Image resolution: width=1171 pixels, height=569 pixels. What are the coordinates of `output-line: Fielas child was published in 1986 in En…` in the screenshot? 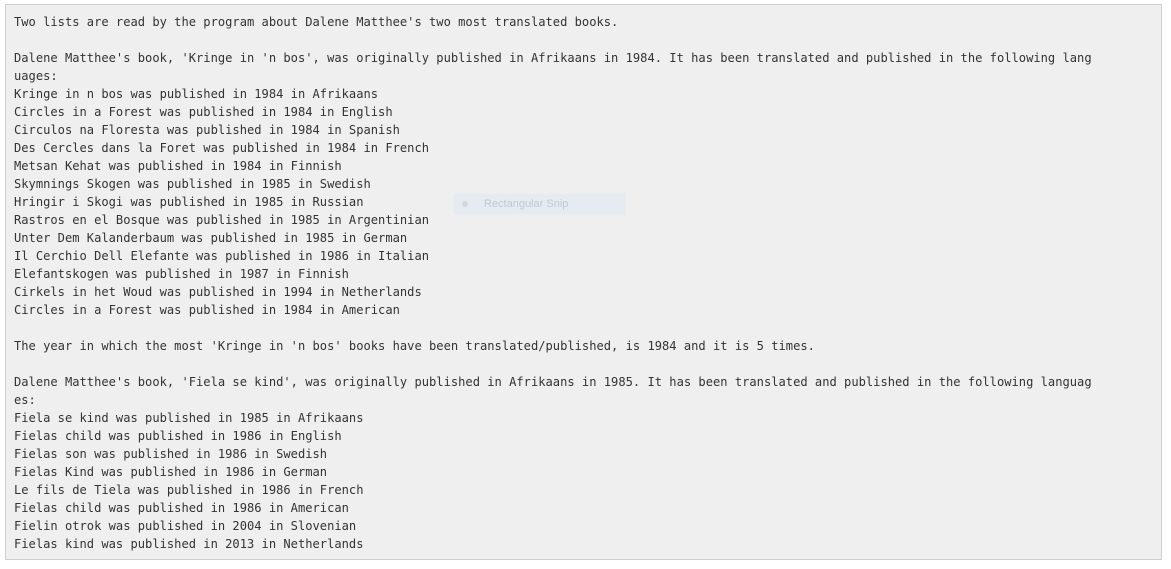 It's located at (178, 436).